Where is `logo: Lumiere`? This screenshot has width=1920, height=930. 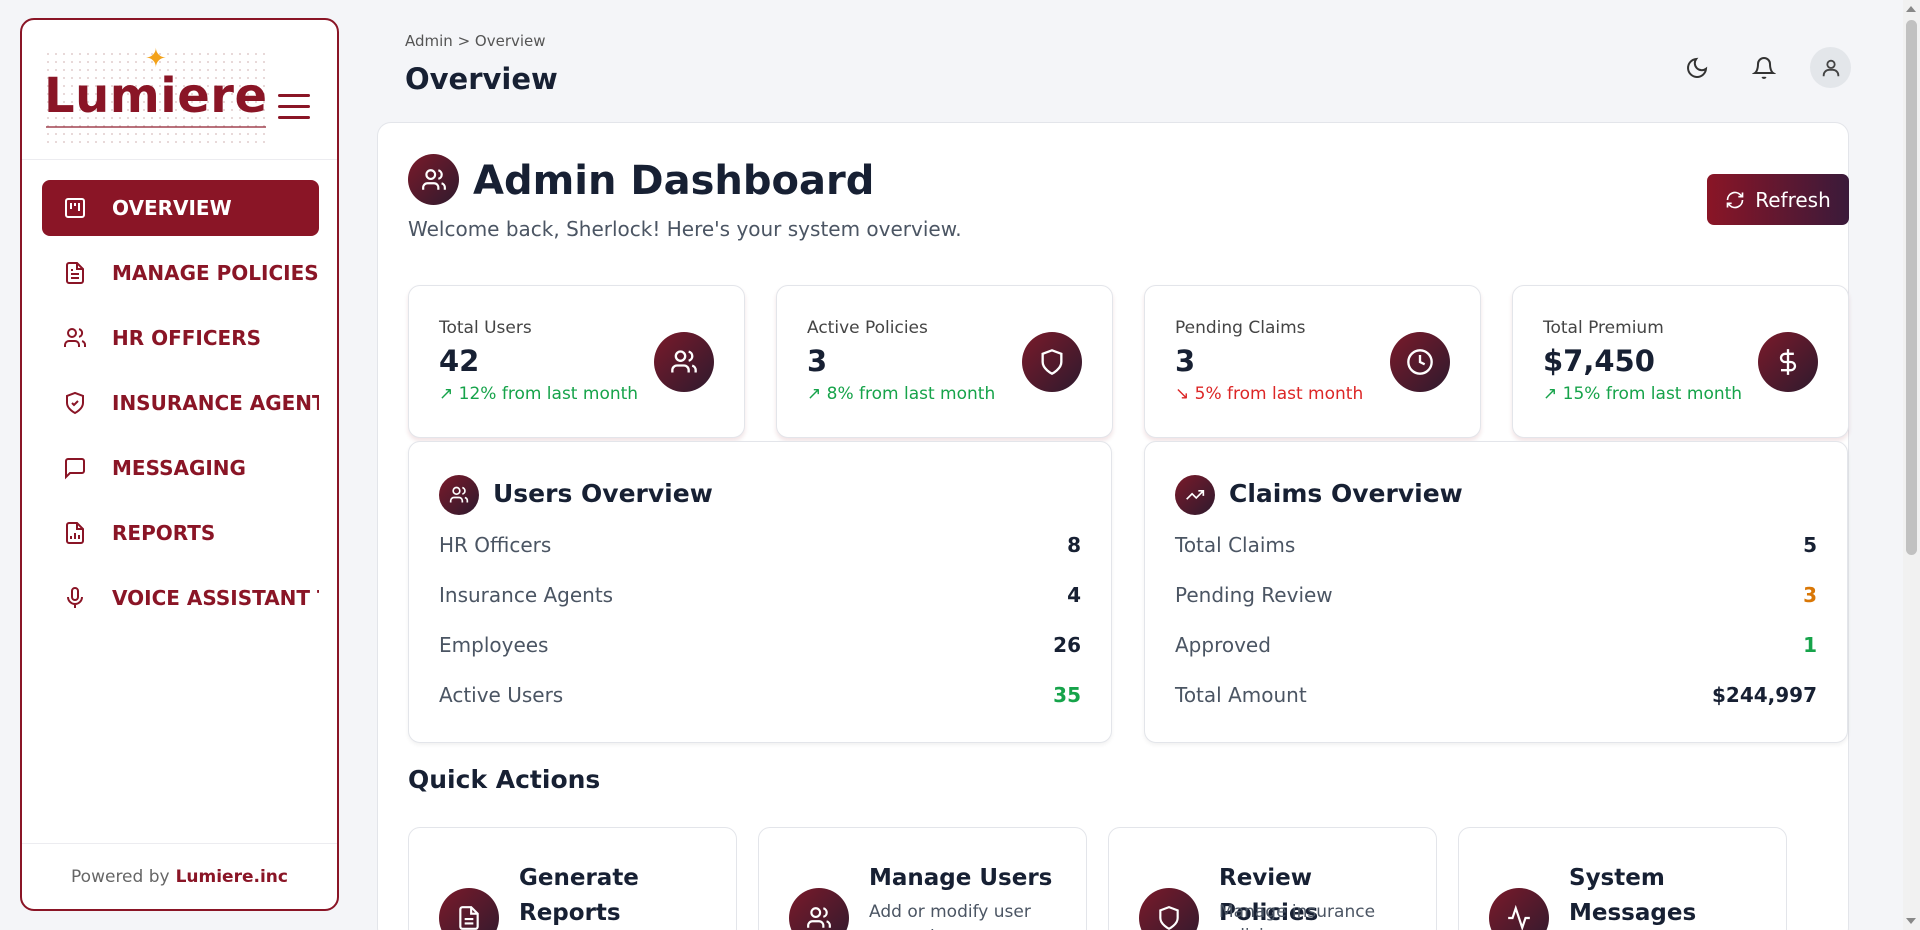
logo: Lumiere is located at coordinates (156, 96).